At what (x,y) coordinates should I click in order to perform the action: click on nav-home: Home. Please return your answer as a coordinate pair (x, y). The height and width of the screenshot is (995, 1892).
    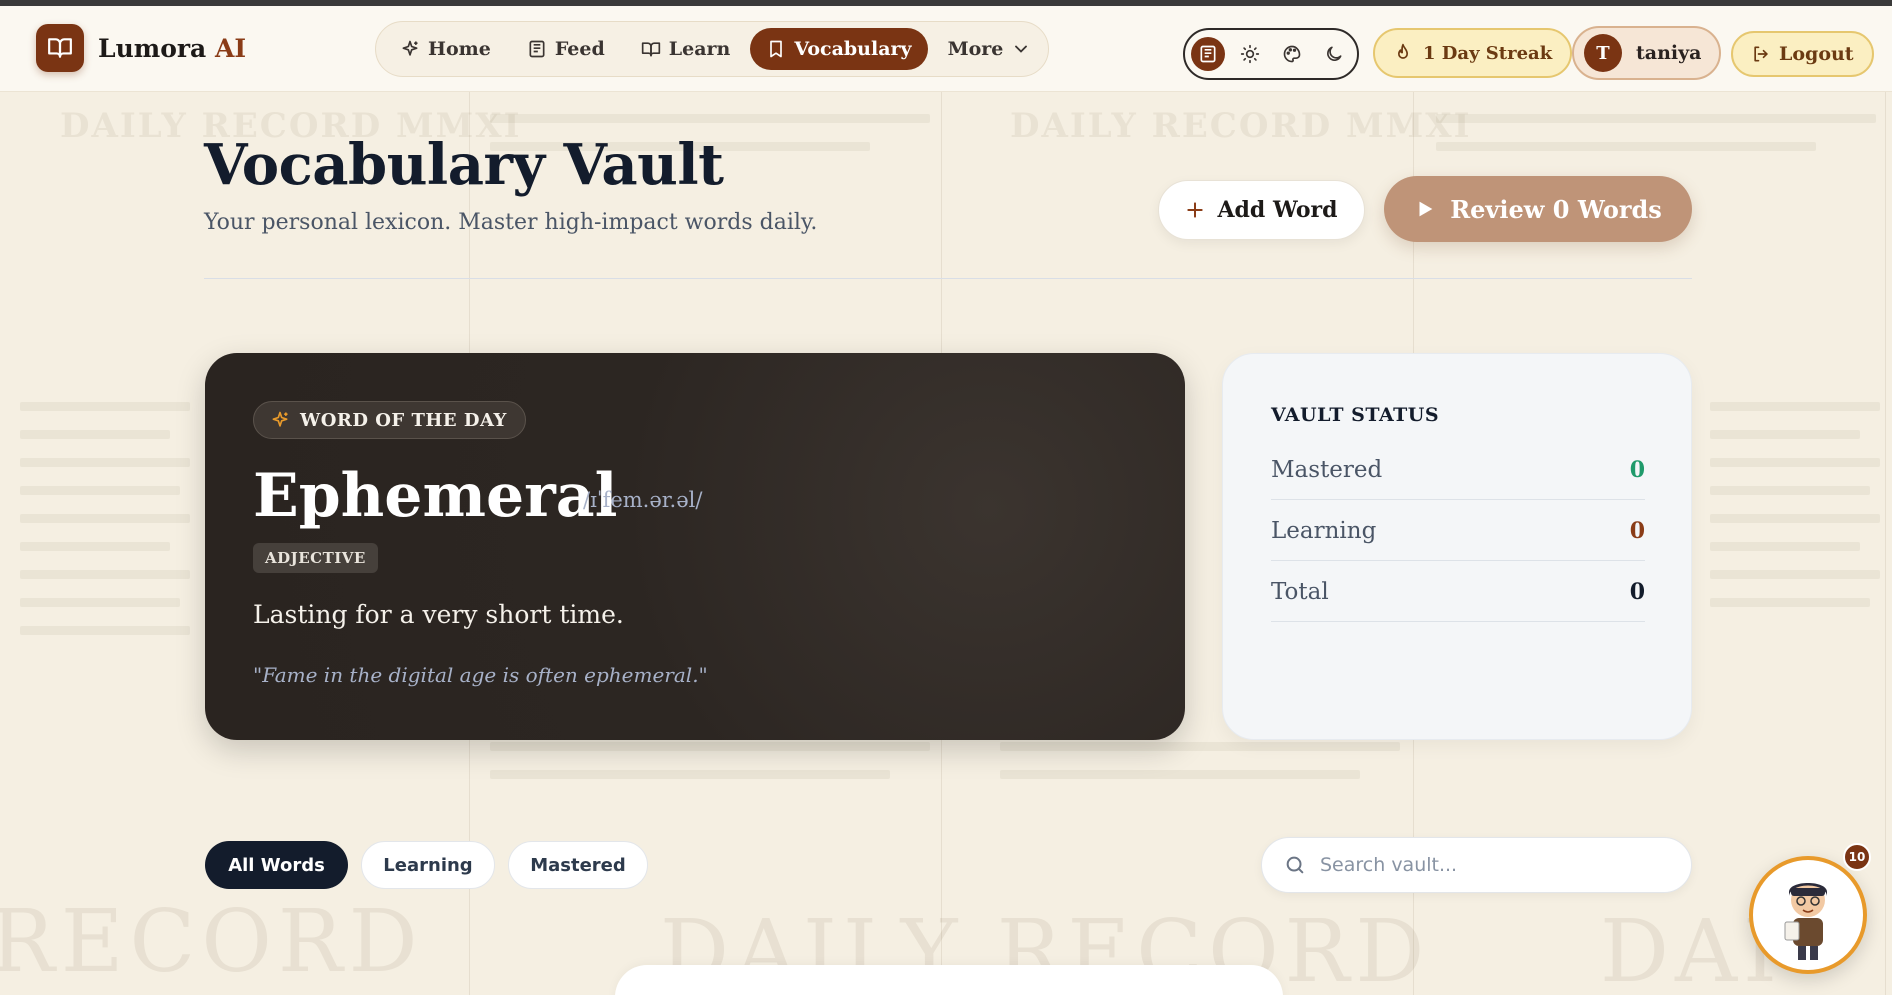
    Looking at the image, I should click on (445, 49).